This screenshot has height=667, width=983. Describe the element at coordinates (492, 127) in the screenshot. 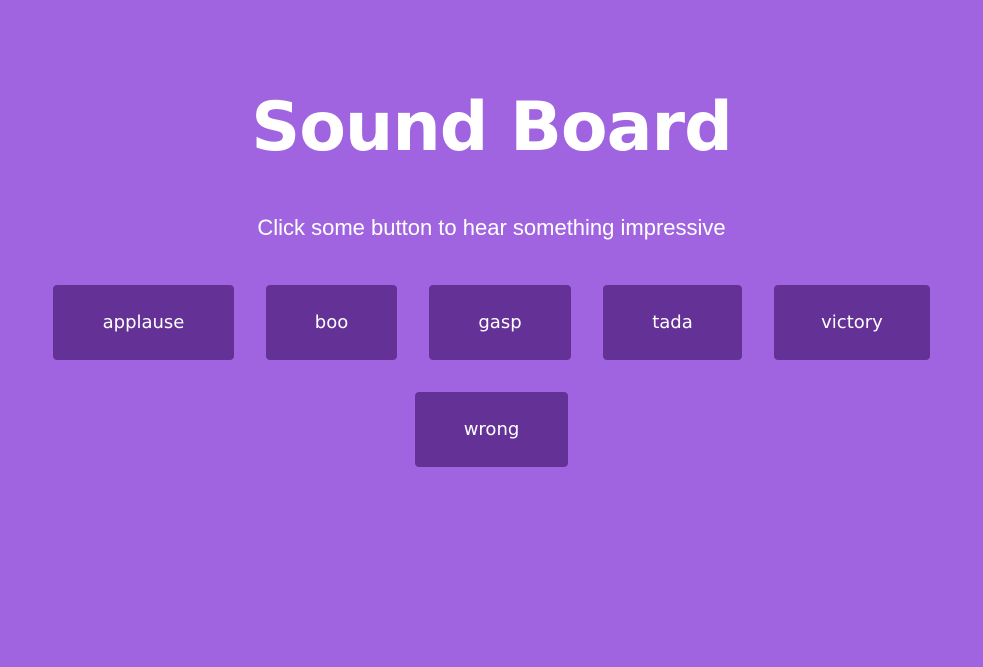

I see `page-title: Sound Board` at that location.